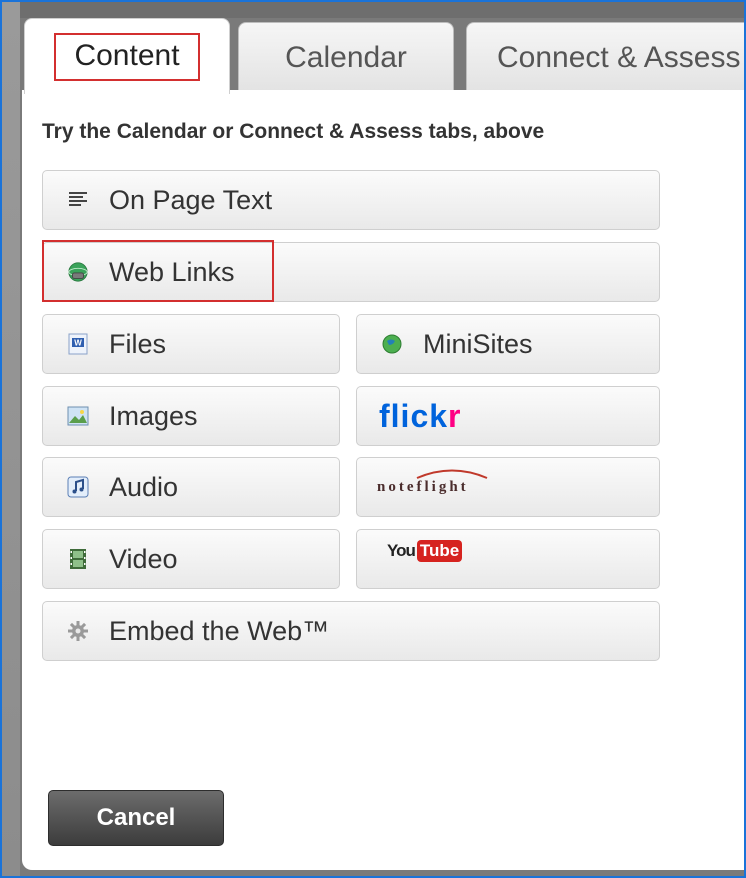  What do you see at coordinates (351, 272) in the screenshot?
I see `web-links-button: Web Links` at bounding box center [351, 272].